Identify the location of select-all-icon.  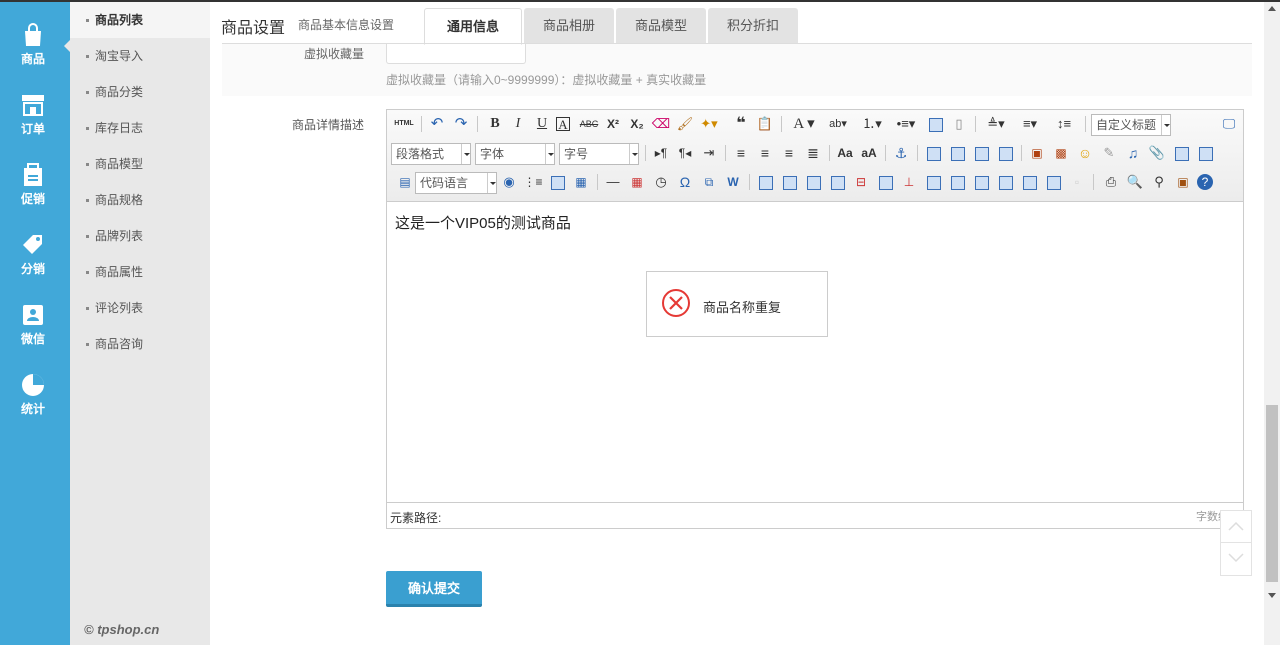
(935, 124).